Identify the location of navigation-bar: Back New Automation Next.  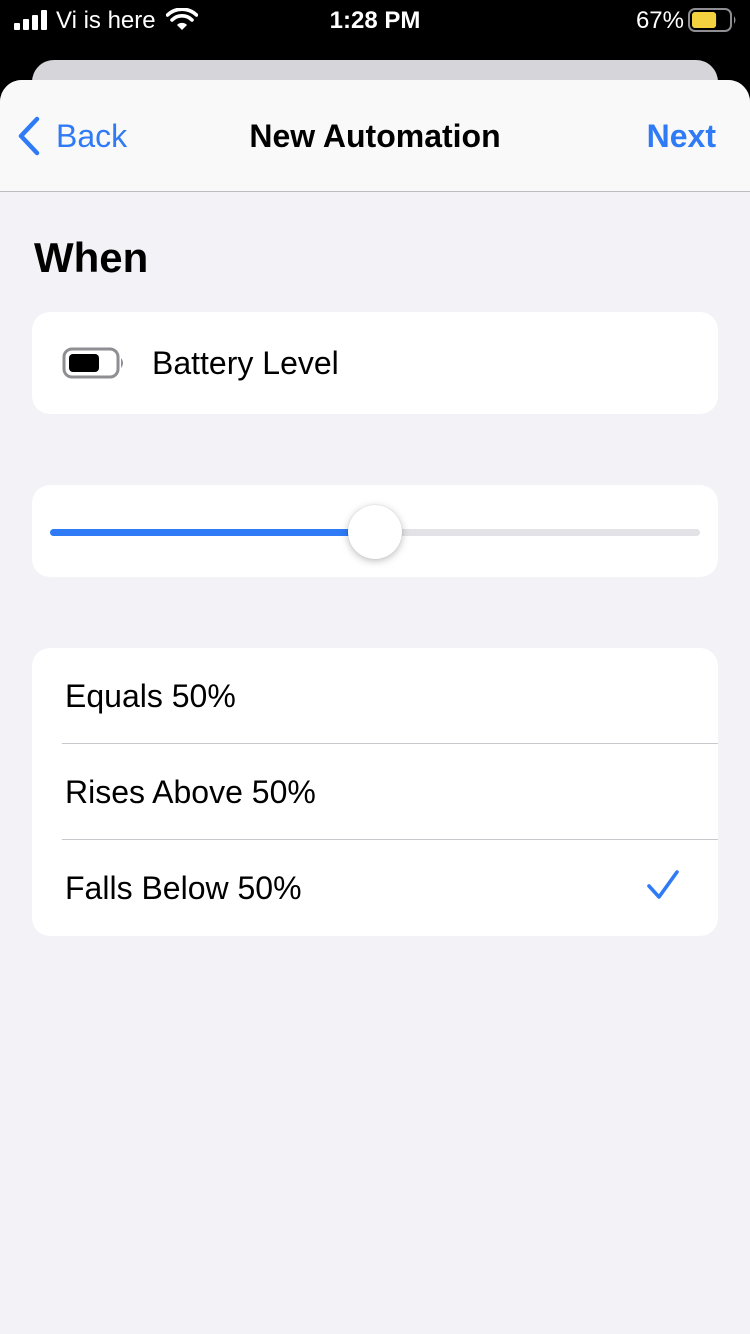
(375, 136).